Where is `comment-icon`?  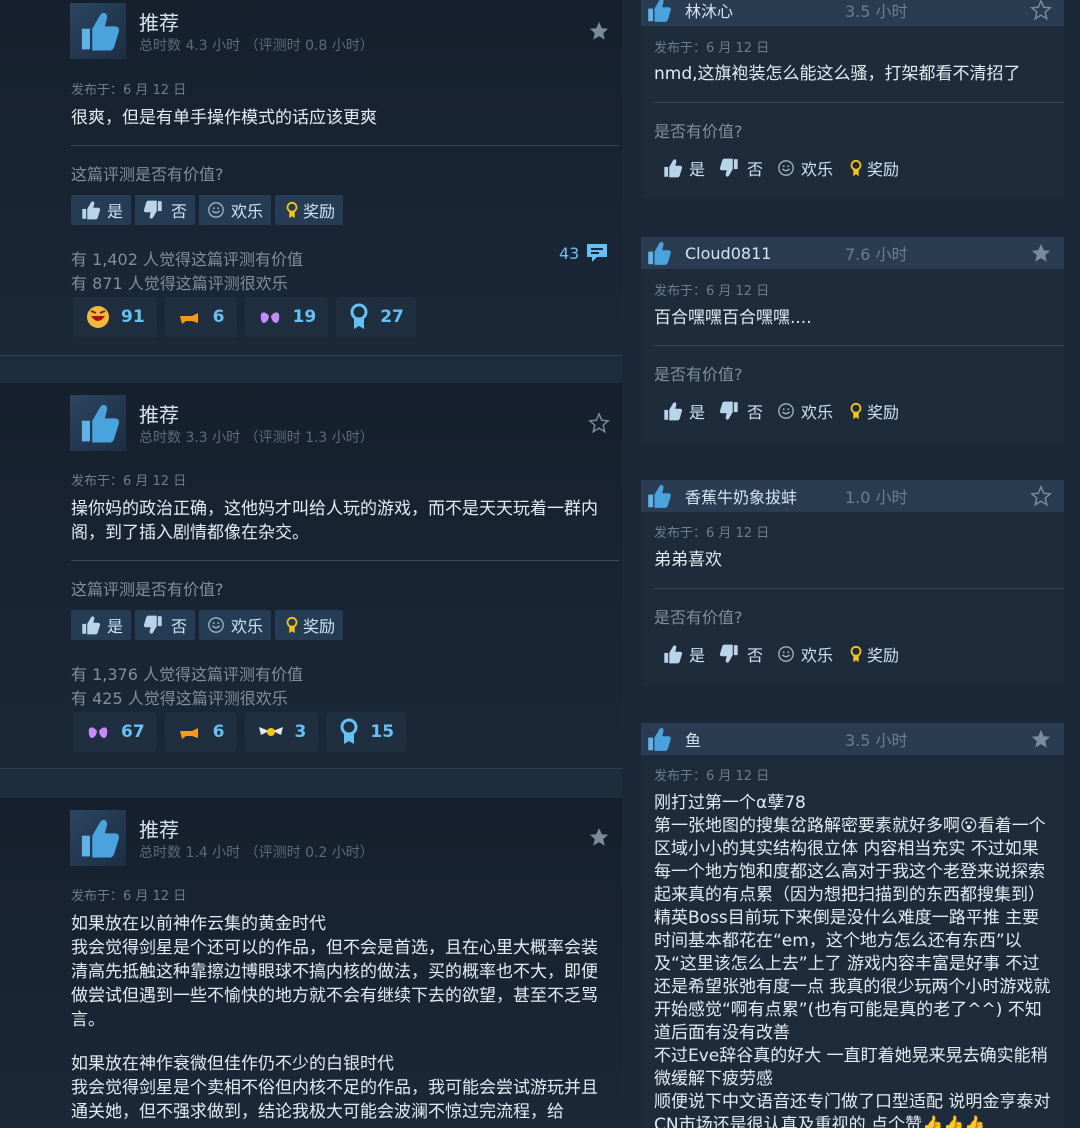
comment-icon is located at coordinates (597, 253).